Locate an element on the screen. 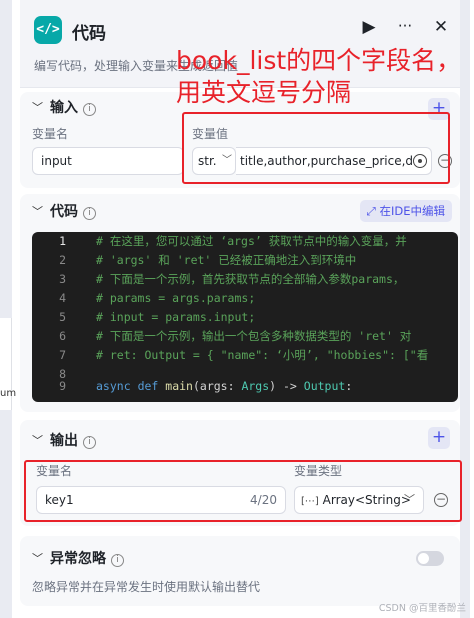  ide-arrow-icon: ⤢ is located at coordinates (373, 211).